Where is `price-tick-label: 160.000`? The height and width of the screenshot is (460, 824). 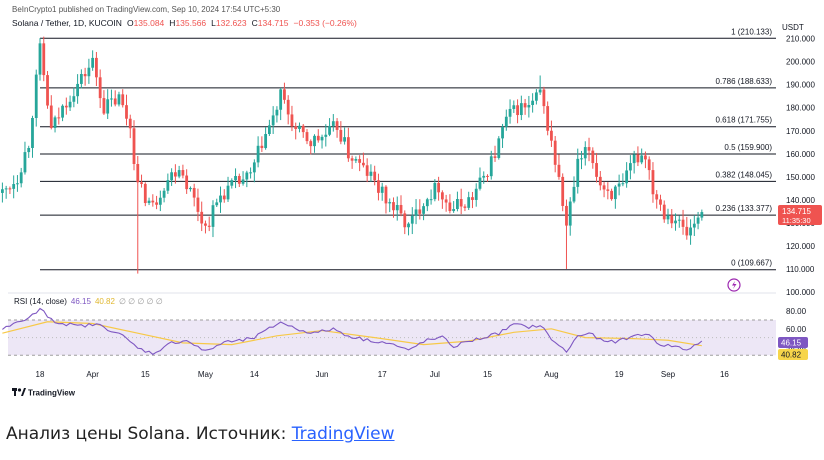
price-tick-label: 160.000 is located at coordinates (800, 154).